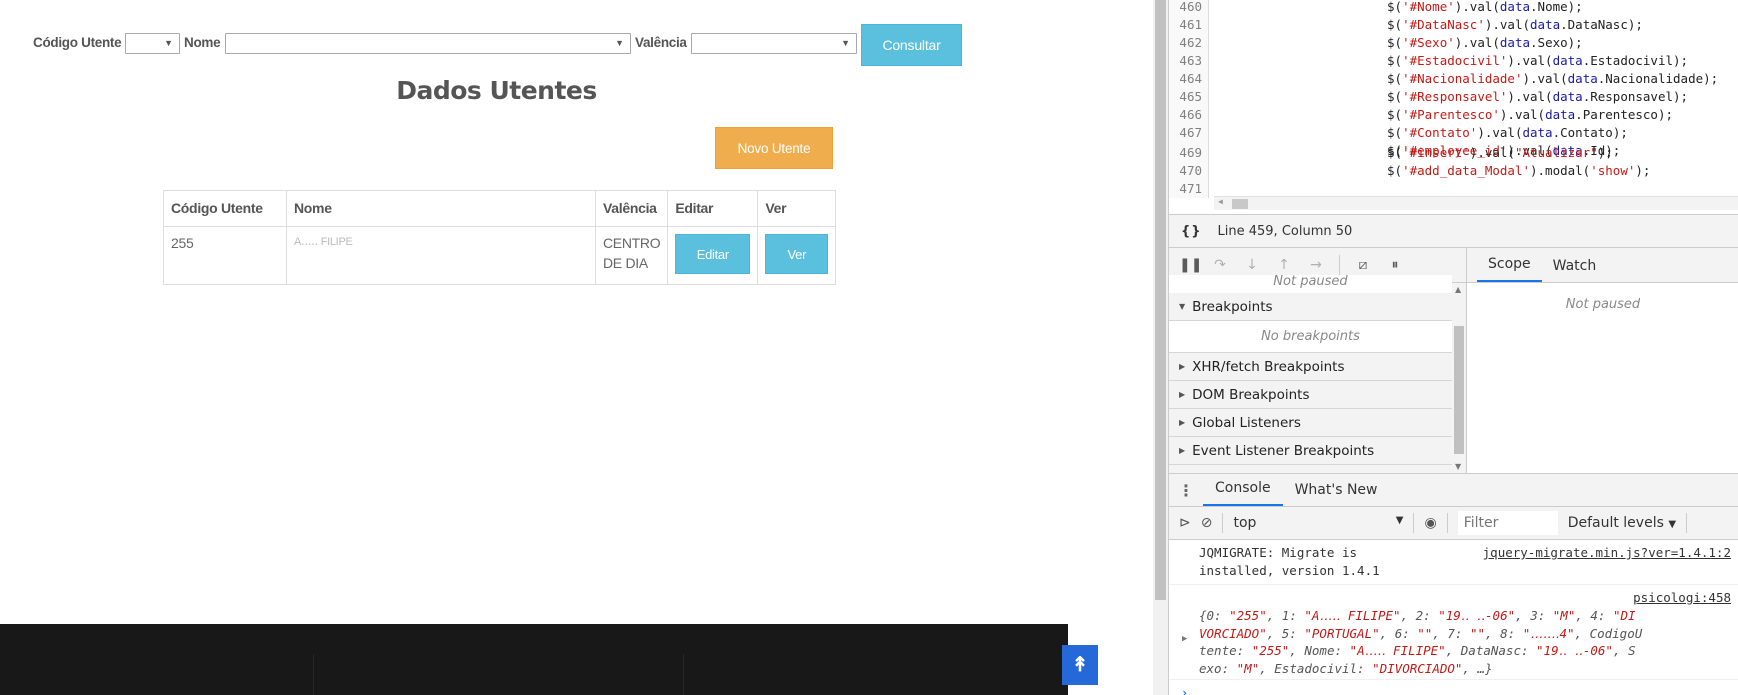 The image size is (1738, 695). I want to click on line-number: 462, so click(1189, 43).